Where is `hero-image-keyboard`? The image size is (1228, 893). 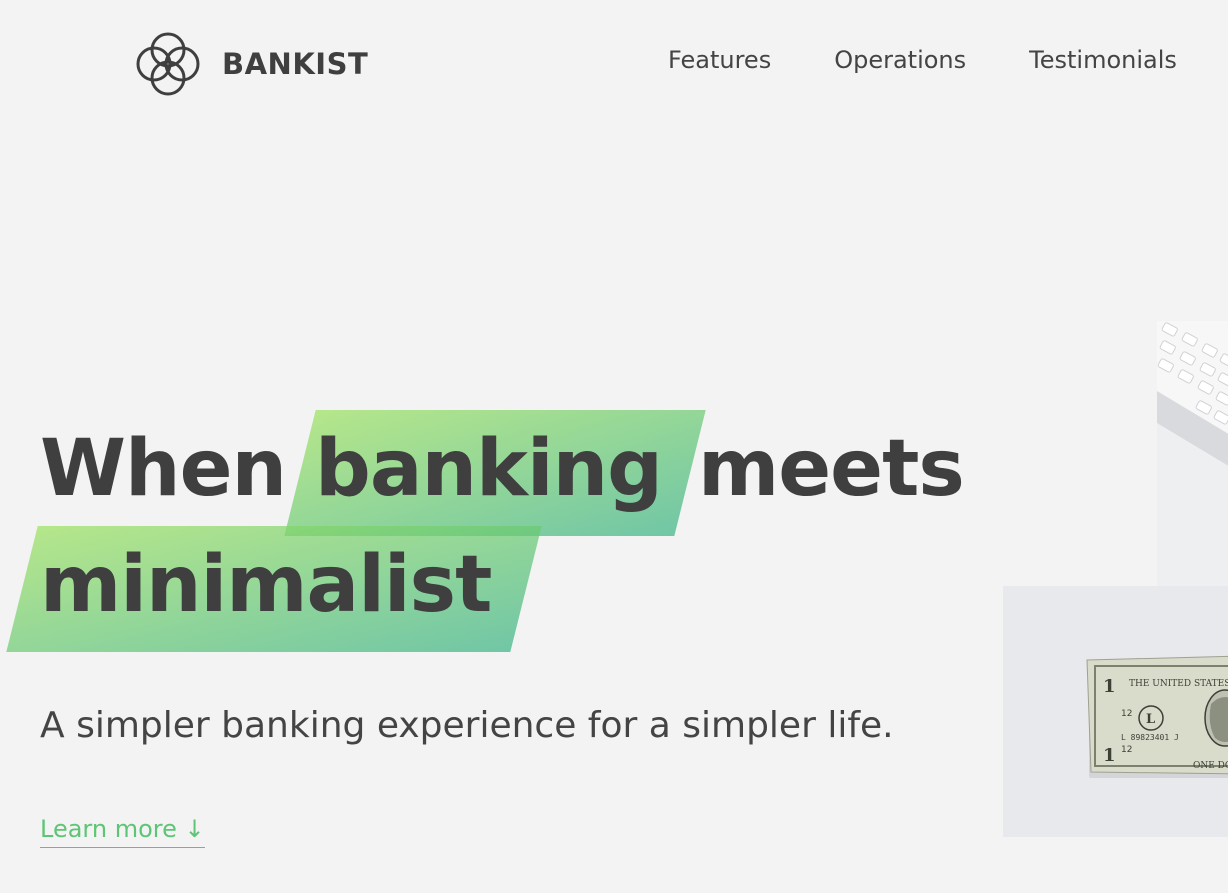
hero-image-keyboard is located at coordinates (1192, 471).